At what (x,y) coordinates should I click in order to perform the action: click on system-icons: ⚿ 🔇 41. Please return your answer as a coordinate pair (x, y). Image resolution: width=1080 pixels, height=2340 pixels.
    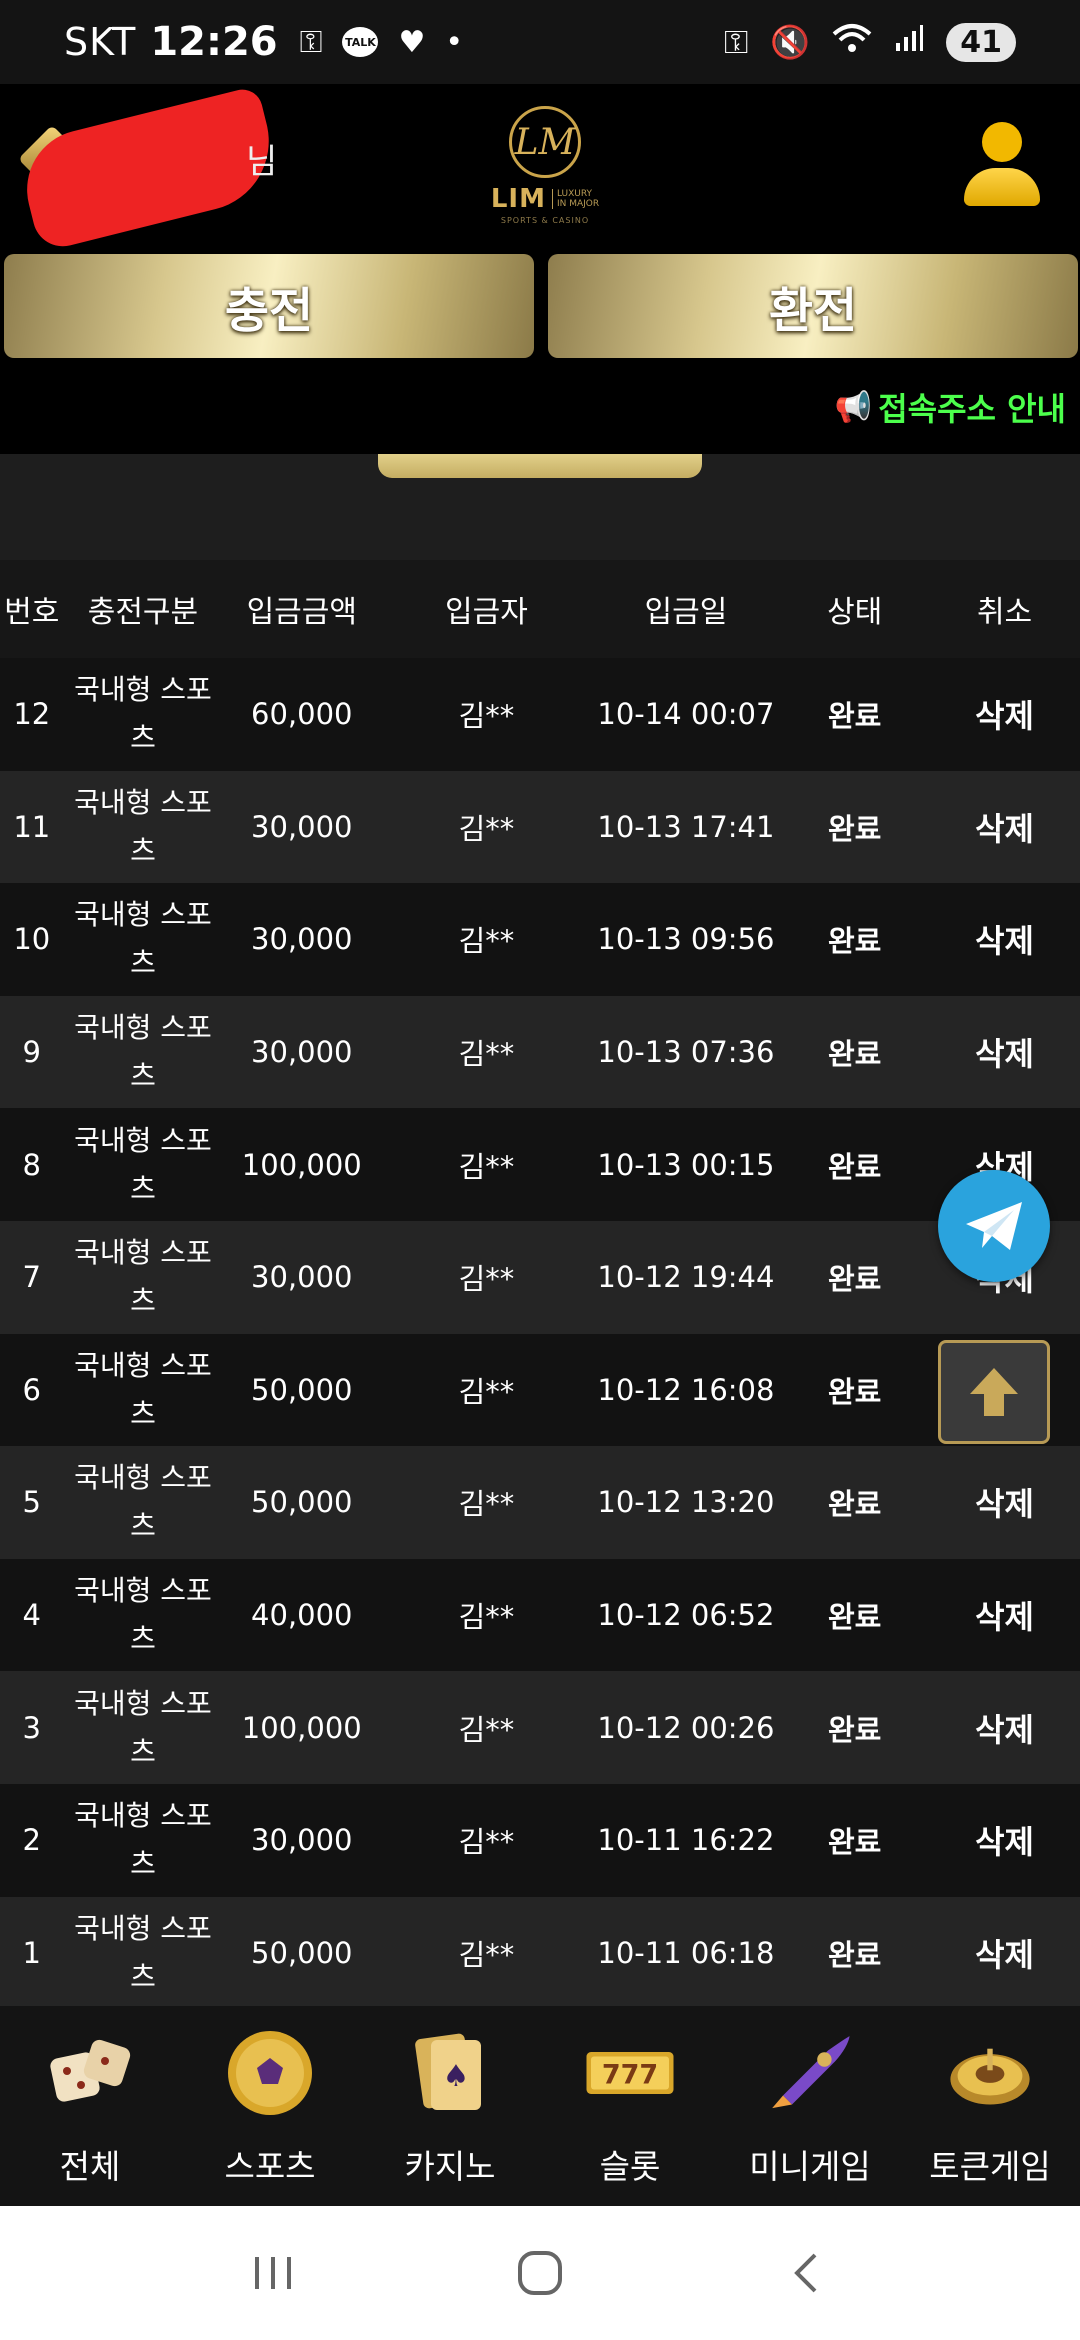
    Looking at the image, I should click on (870, 42).